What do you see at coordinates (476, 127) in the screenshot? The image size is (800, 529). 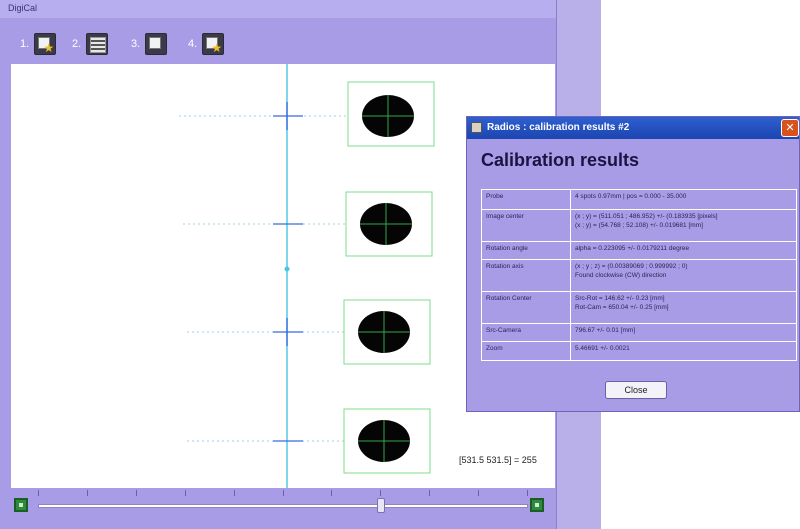 I see `app-icon` at bounding box center [476, 127].